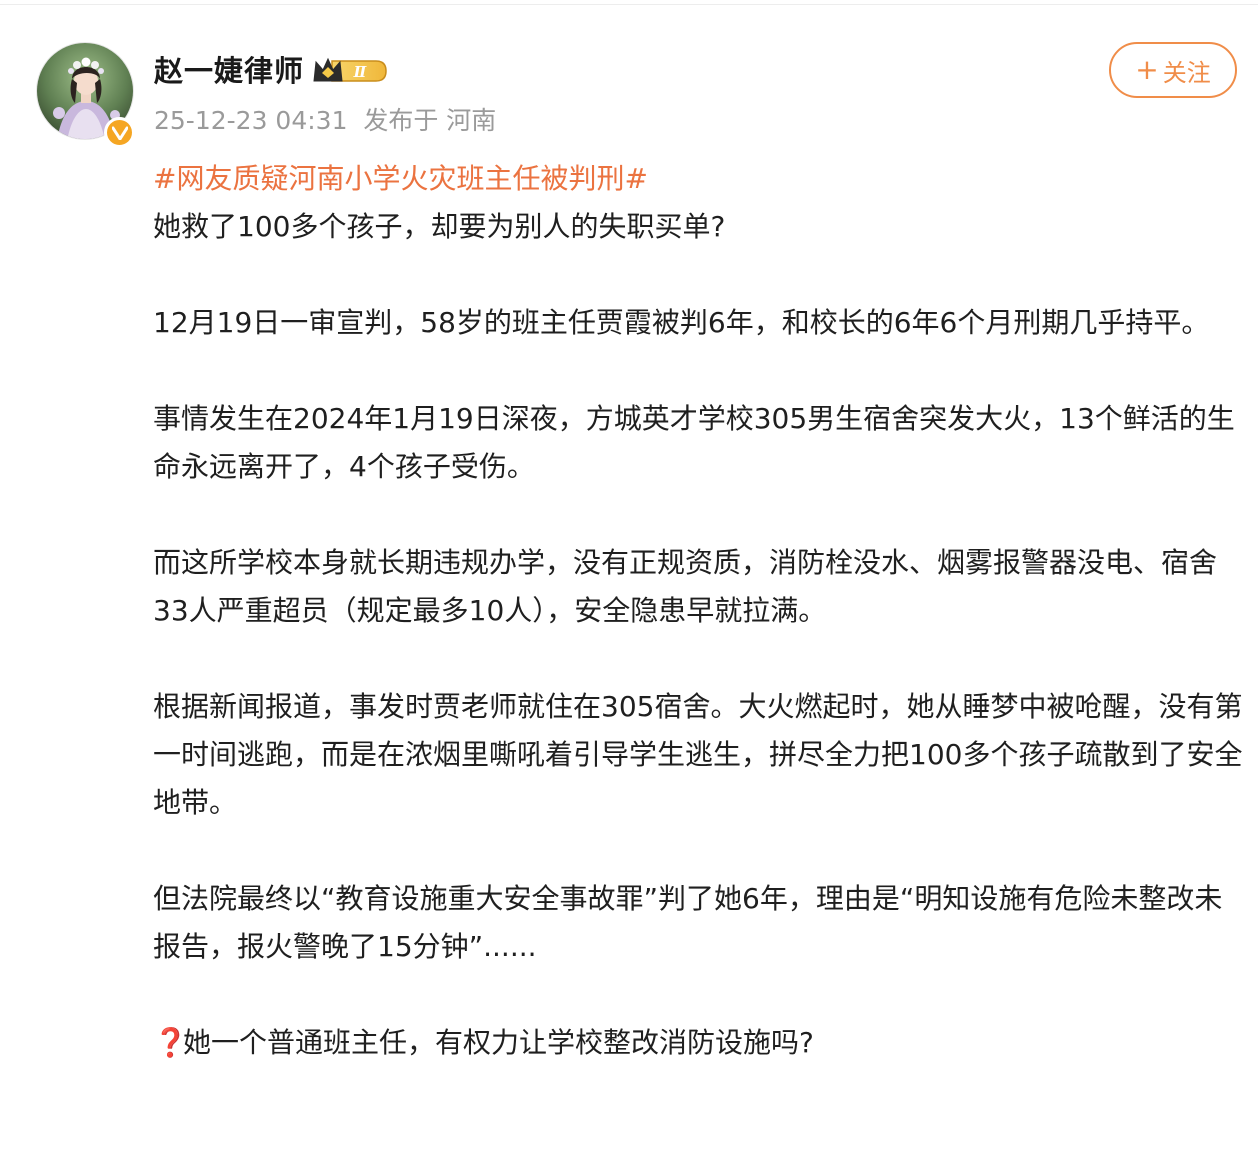 This screenshot has width=1258, height=1164. I want to click on top-divider, so click(629, 4).